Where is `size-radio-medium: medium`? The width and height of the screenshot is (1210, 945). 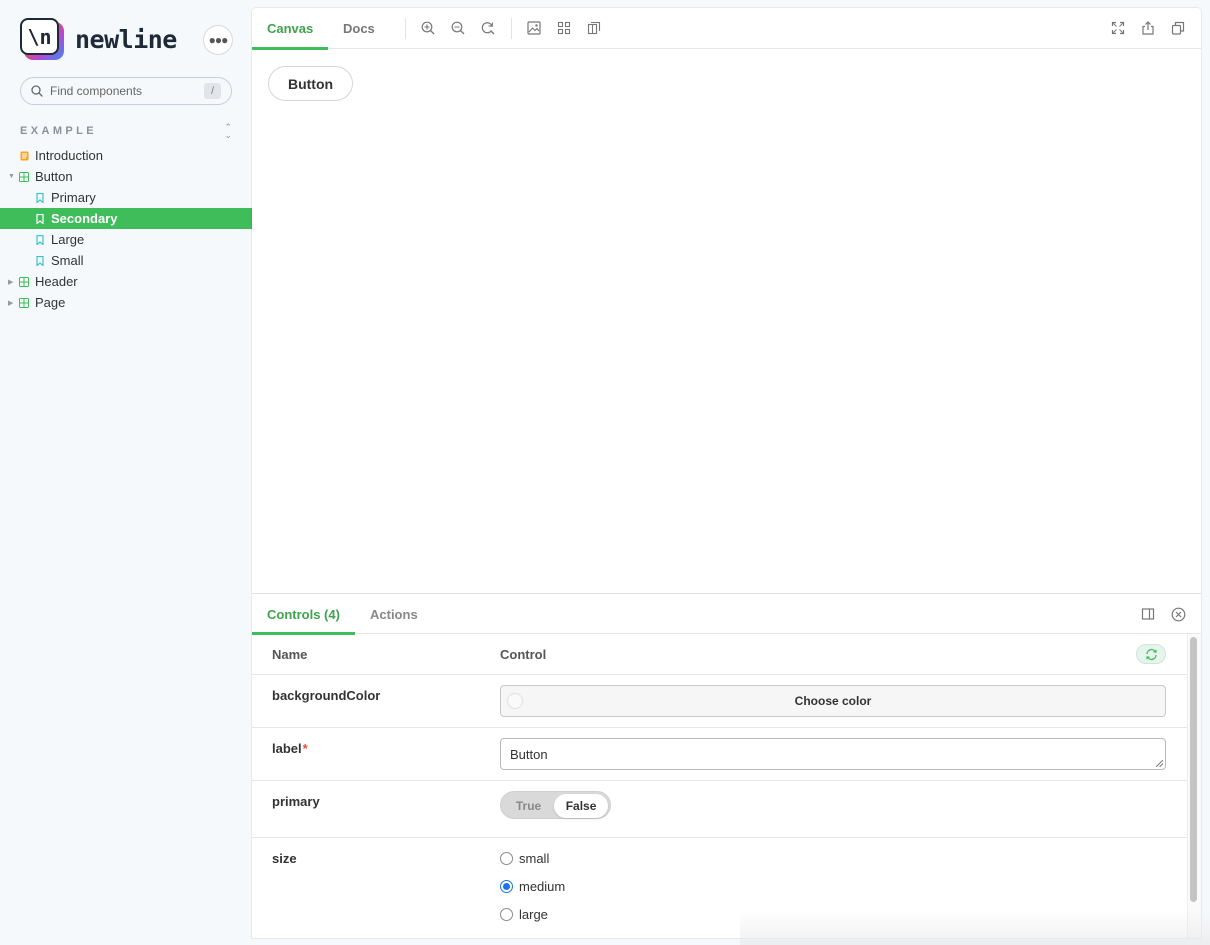
size-radio-medium: medium is located at coordinates (532, 886).